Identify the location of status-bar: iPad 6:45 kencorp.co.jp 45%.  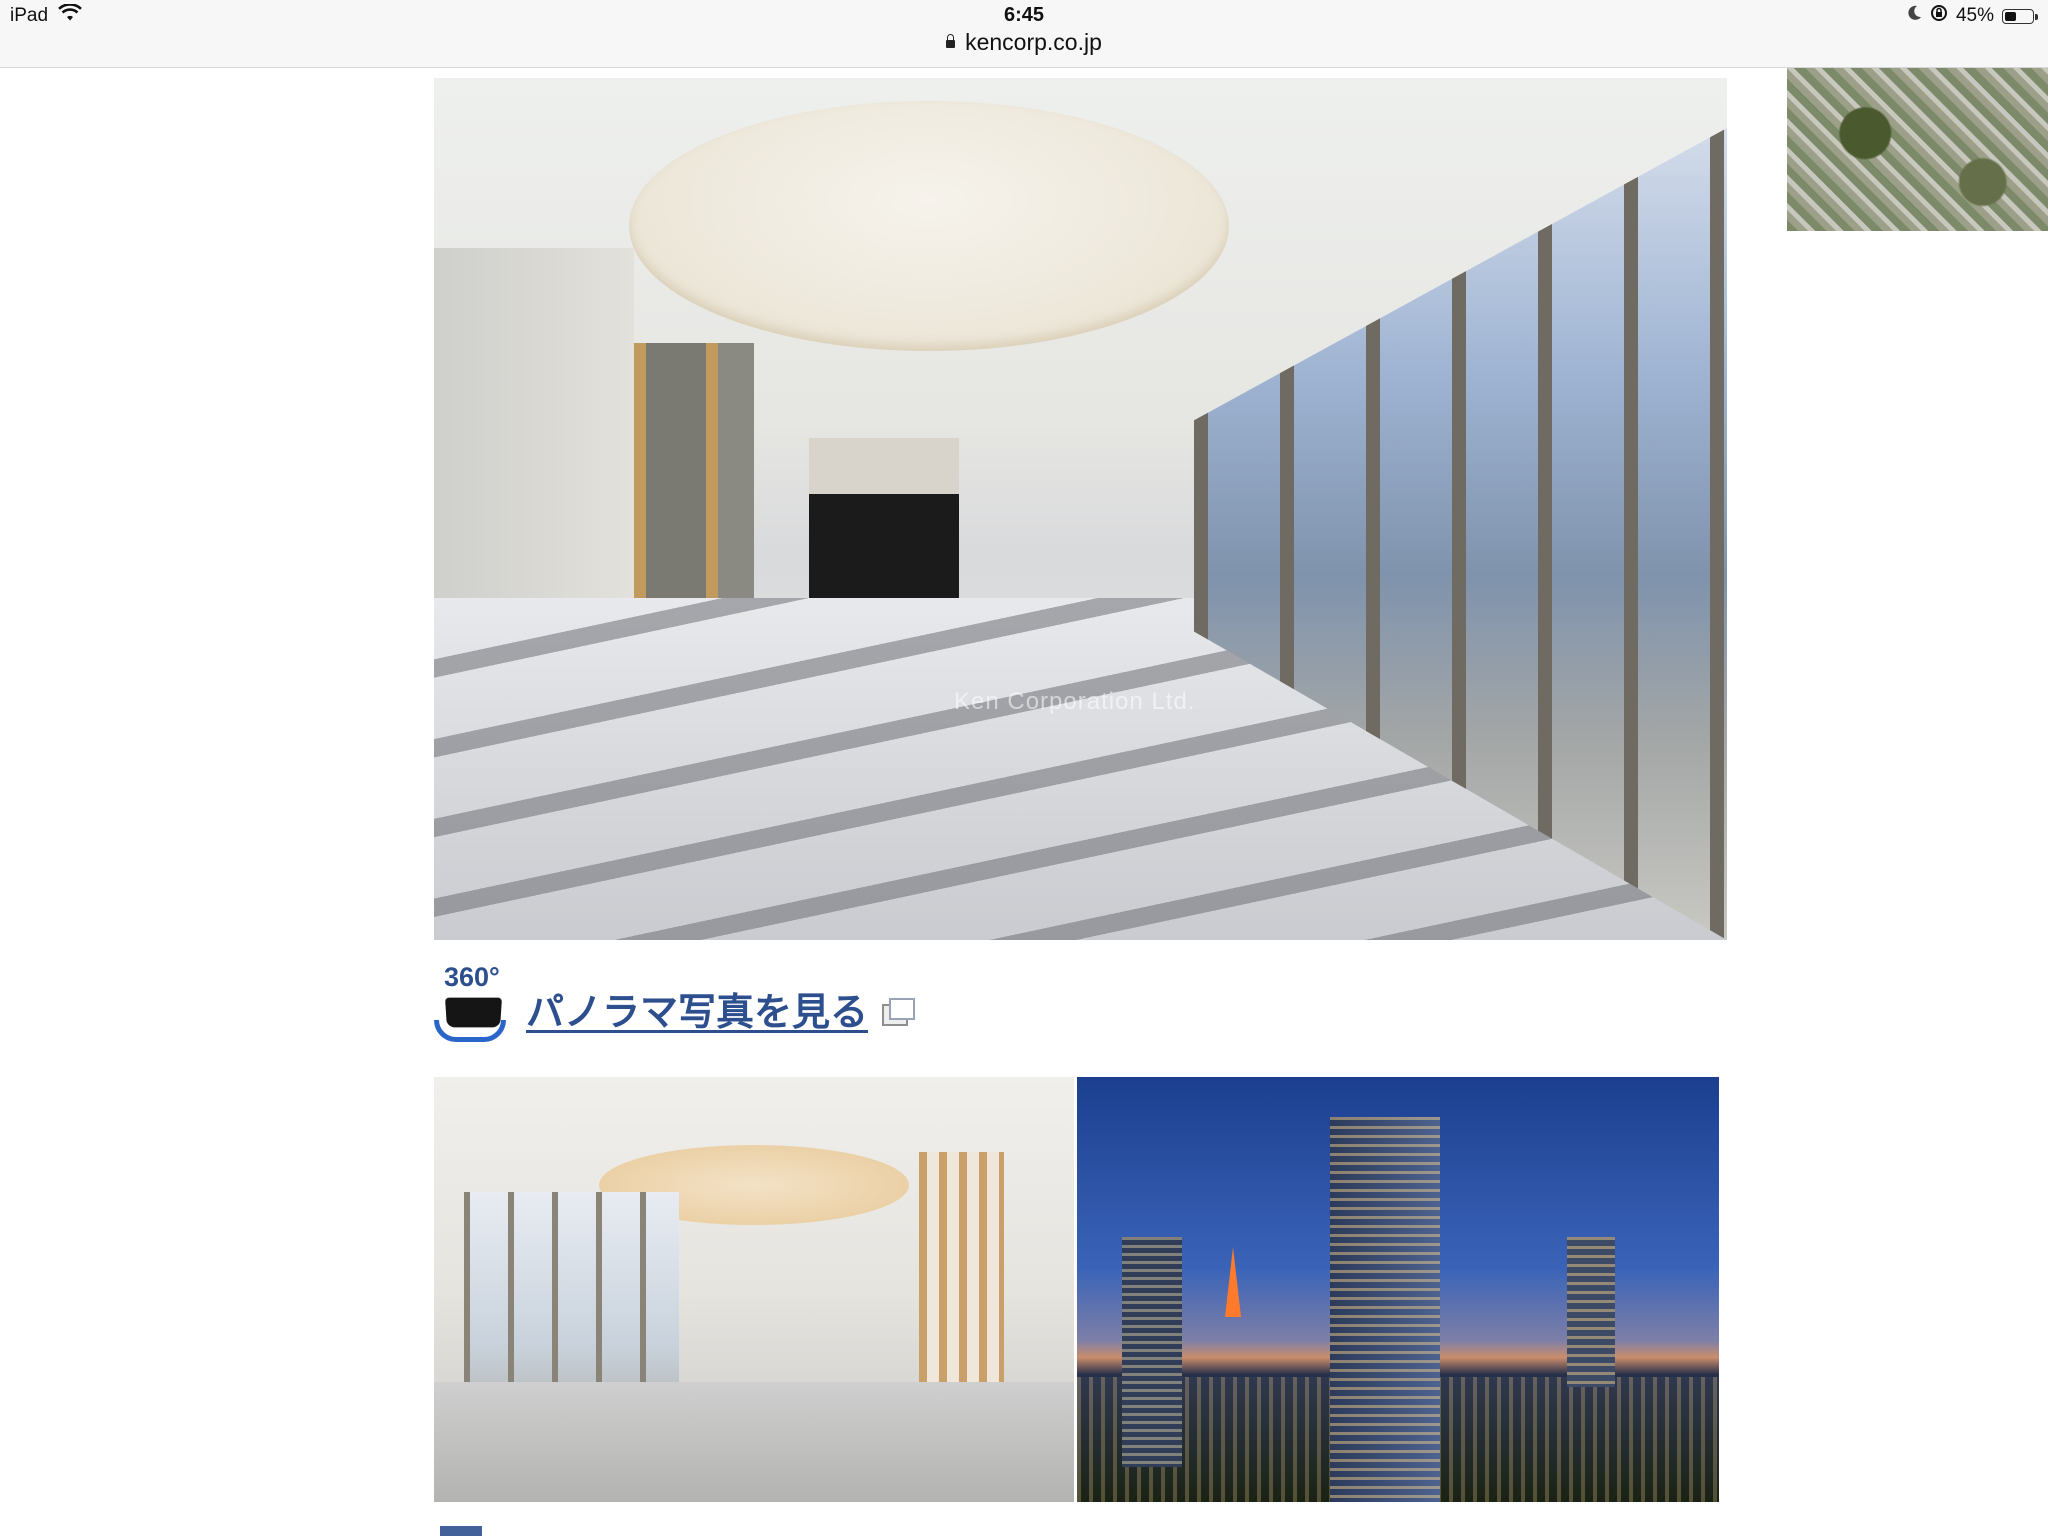
(1024, 34).